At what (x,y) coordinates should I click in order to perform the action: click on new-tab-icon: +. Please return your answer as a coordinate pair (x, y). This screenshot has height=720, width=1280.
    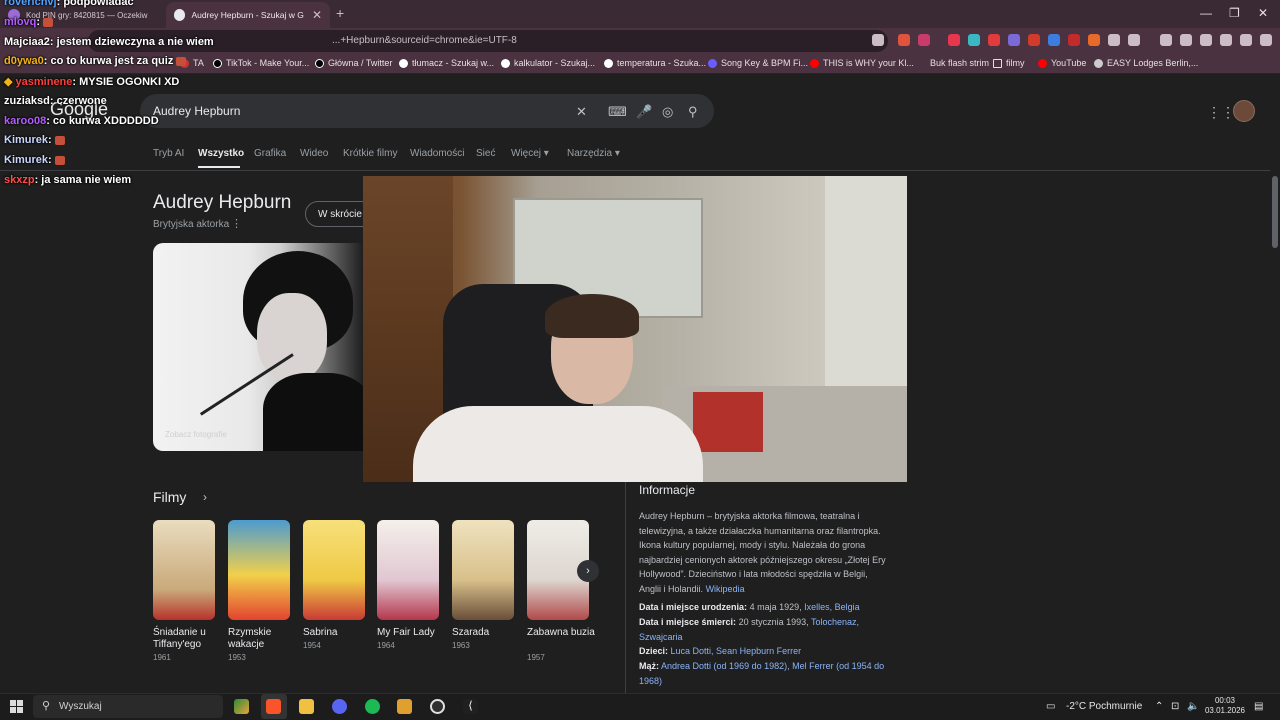
    Looking at the image, I should click on (340, 13).